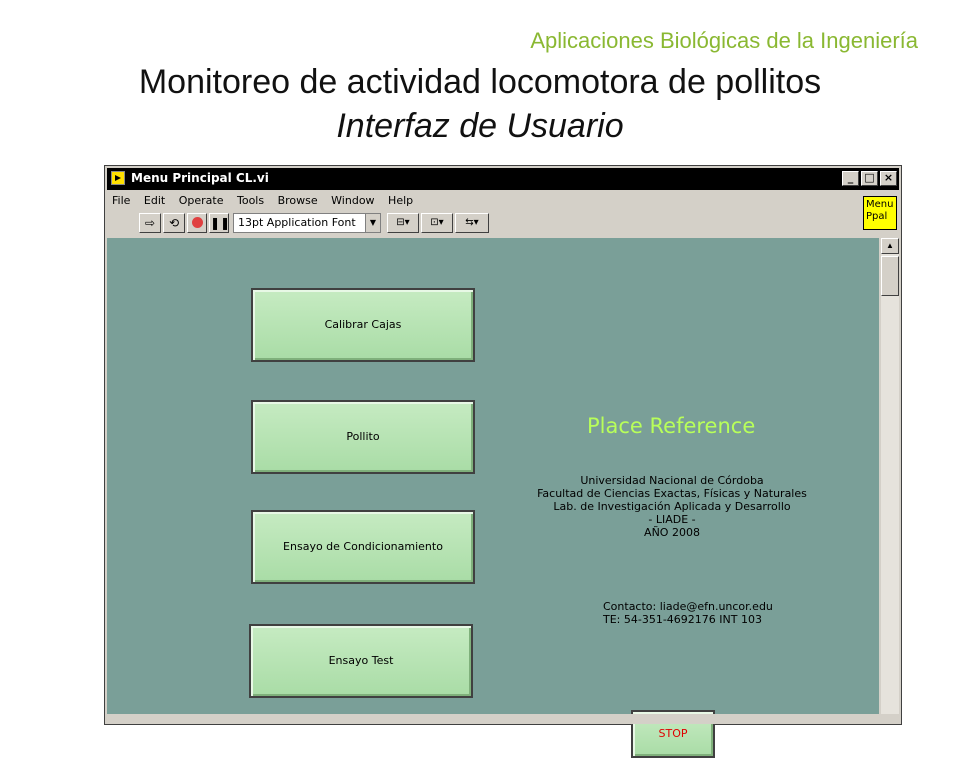 The image size is (960, 758). Describe the element at coordinates (480, 126) in the screenshot. I see `slide-title-line2: Interfaz de Usuario` at that location.